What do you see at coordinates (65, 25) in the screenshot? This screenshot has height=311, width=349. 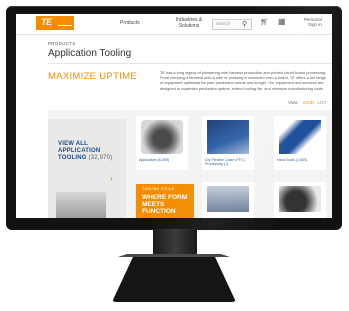 I see `logo-underline` at bounding box center [65, 25].